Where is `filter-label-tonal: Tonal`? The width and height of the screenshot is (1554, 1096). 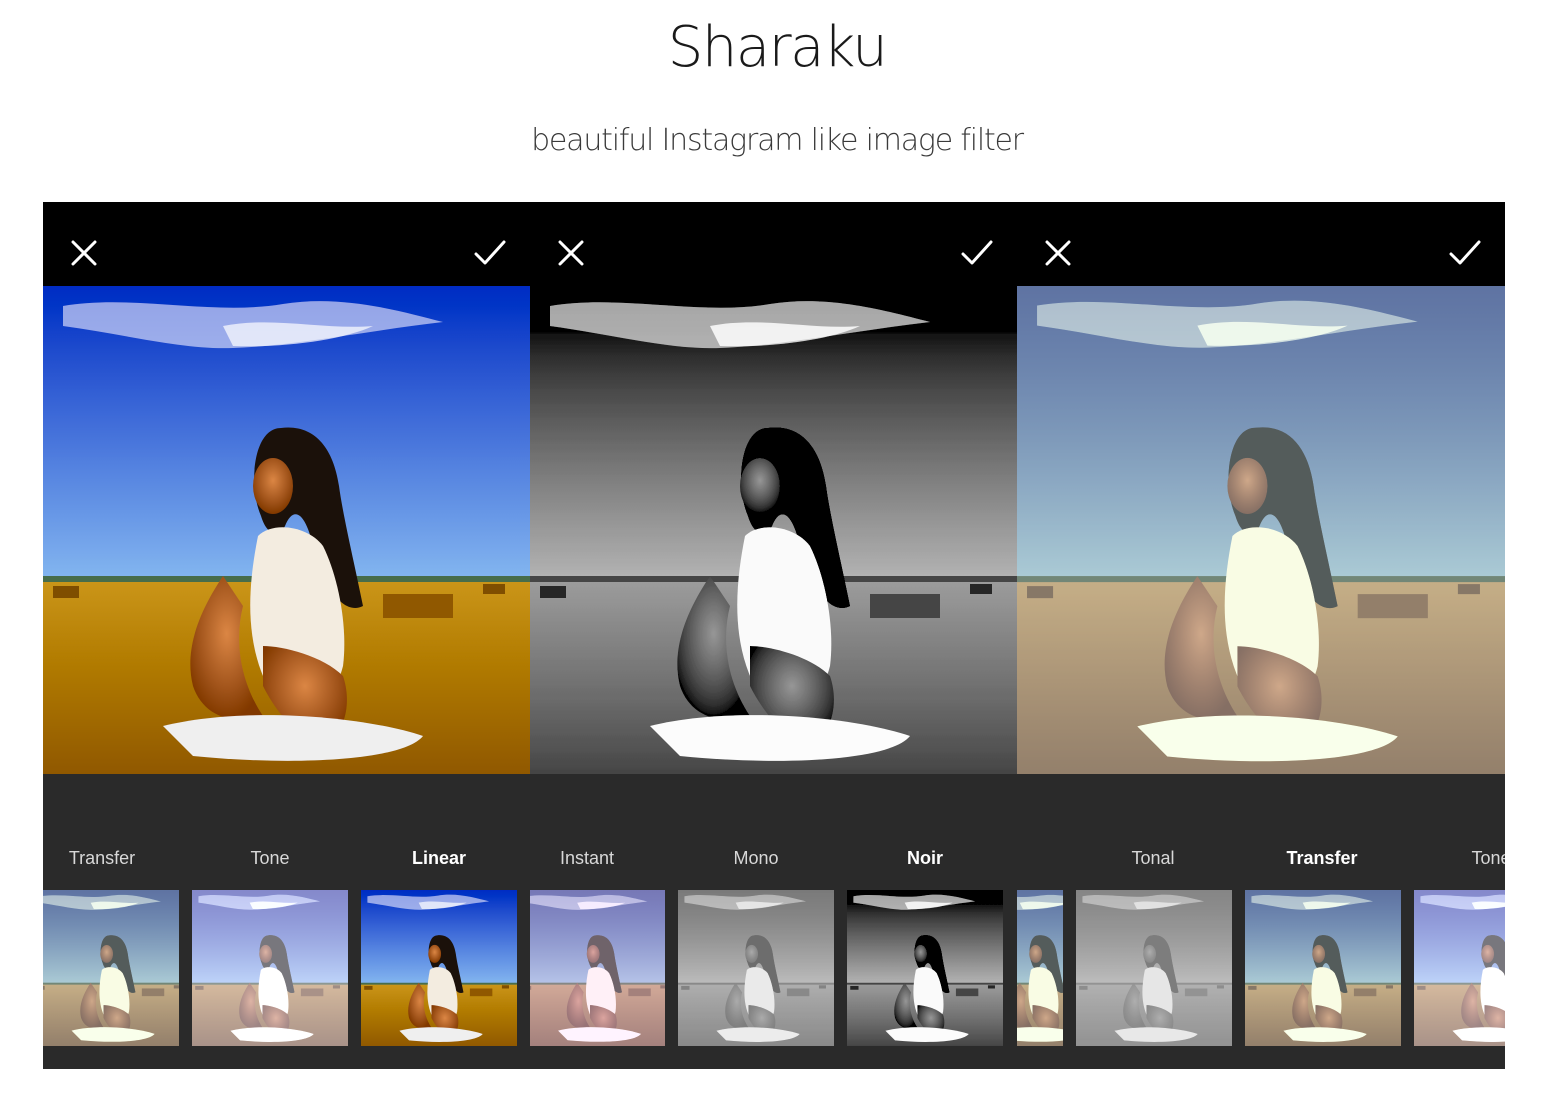
filter-label-tonal: Tonal is located at coordinates (1152, 858).